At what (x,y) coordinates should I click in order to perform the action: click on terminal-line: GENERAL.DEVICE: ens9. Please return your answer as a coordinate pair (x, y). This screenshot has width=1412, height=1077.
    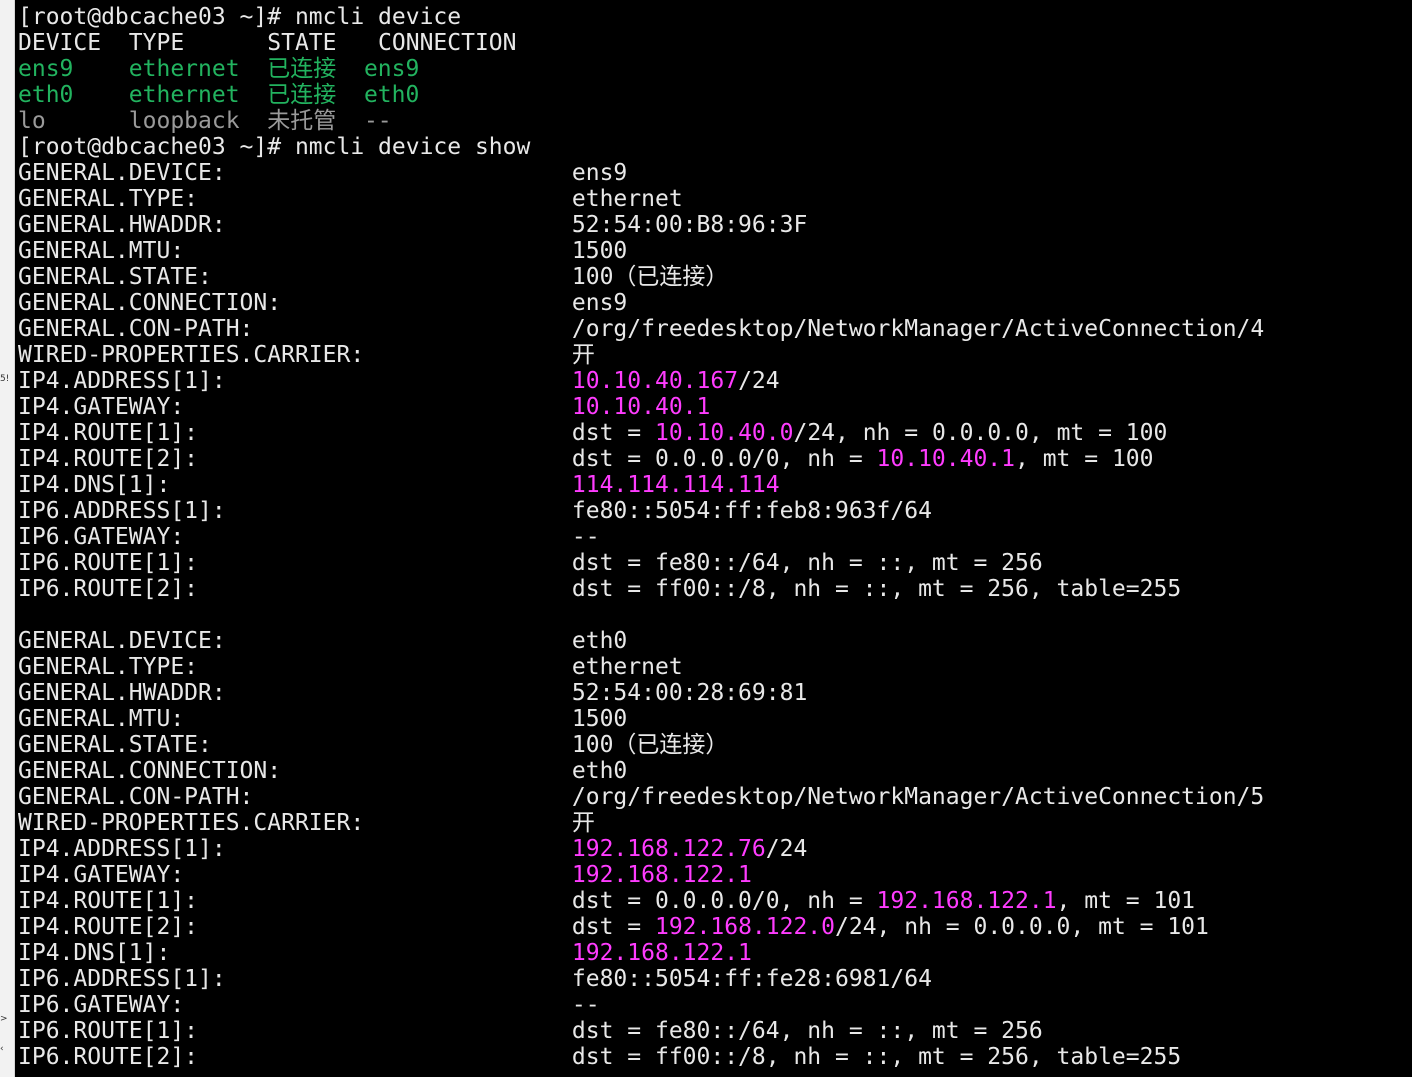
    Looking at the image, I should click on (322, 173).